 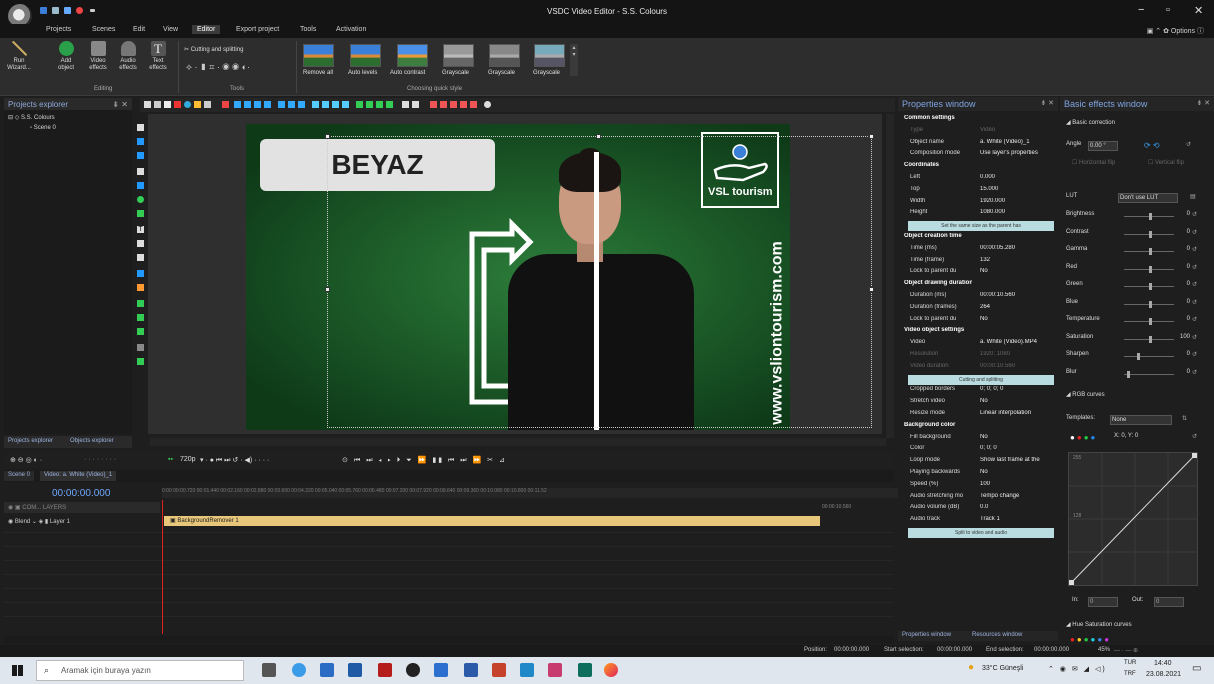 What do you see at coordinates (978, 132) in the screenshot?
I see `property-row: Type Video` at bounding box center [978, 132].